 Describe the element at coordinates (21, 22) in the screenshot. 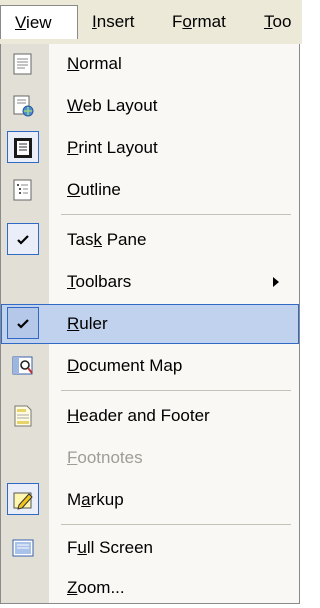

I see `menubar-view-mnemonic: V` at that location.